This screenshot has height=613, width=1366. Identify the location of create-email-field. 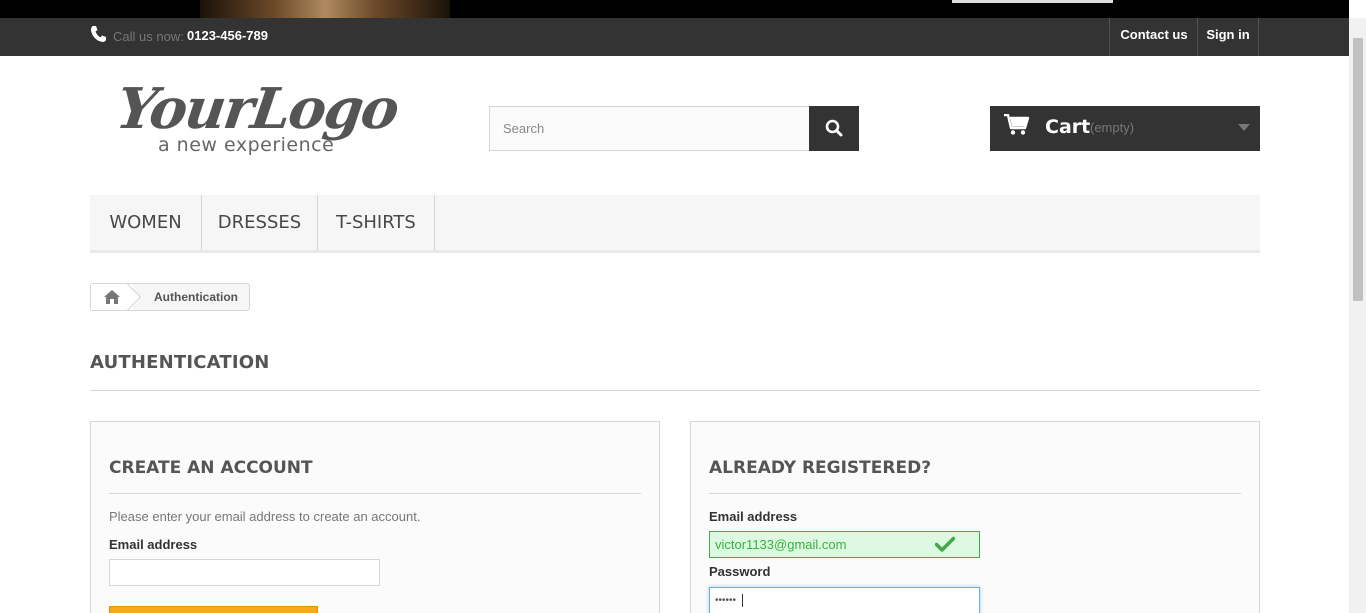
(244, 572).